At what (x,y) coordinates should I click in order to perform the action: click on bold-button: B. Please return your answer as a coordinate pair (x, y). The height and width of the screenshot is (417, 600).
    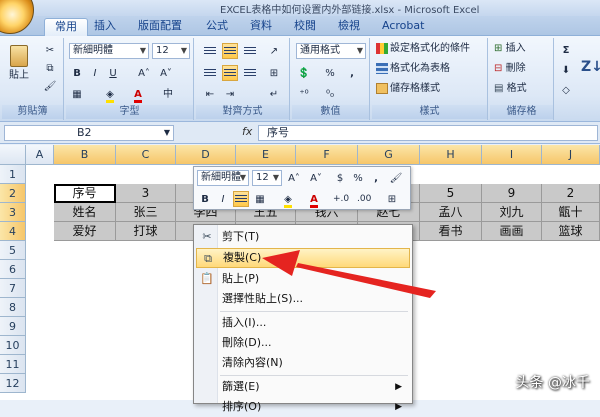
    Looking at the image, I should click on (77, 73).